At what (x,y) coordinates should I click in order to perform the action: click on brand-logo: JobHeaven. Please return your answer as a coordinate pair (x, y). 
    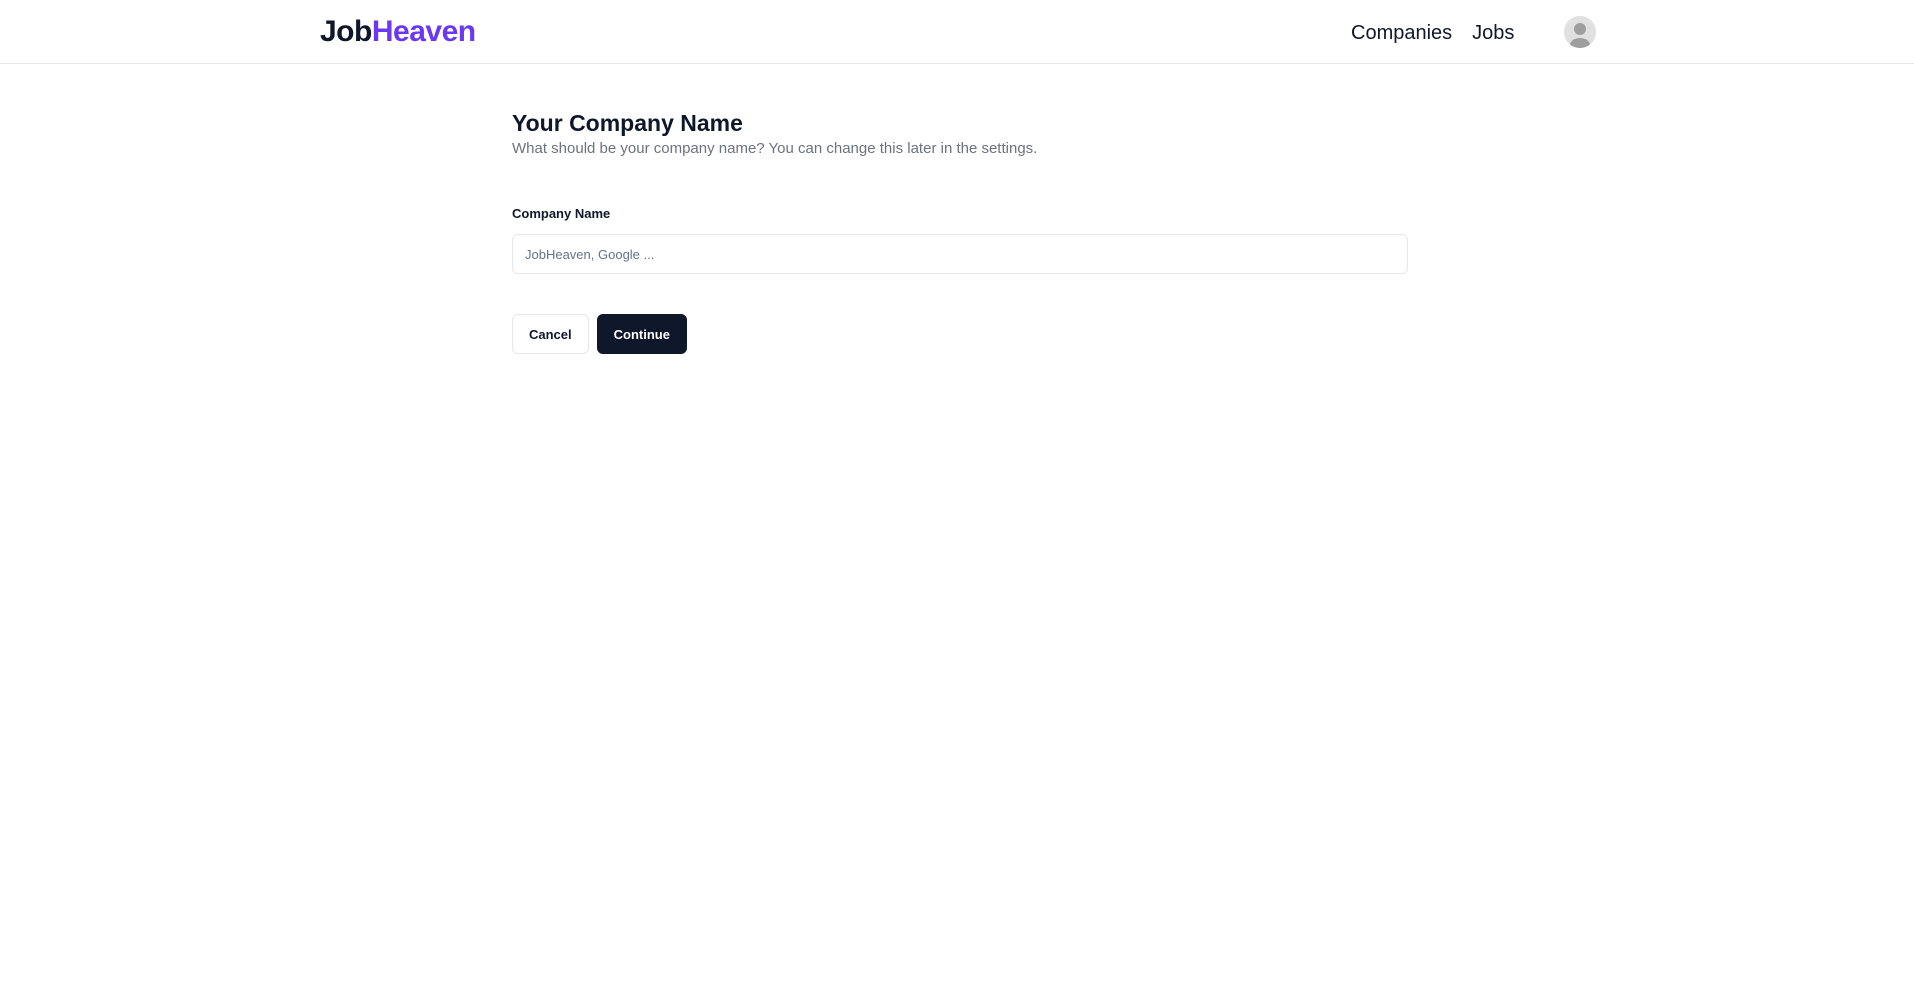
    Looking at the image, I should click on (398, 32).